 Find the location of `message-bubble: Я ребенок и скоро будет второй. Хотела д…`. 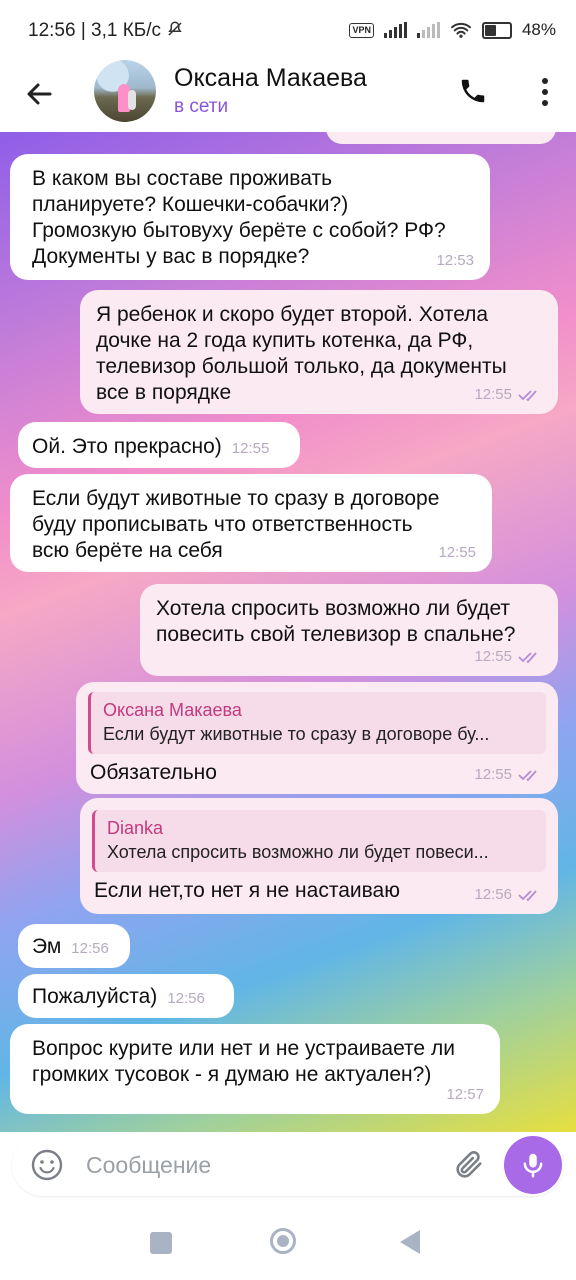

message-bubble: Я ребенок и скоро будет второй. Хотела д… is located at coordinates (319, 352).